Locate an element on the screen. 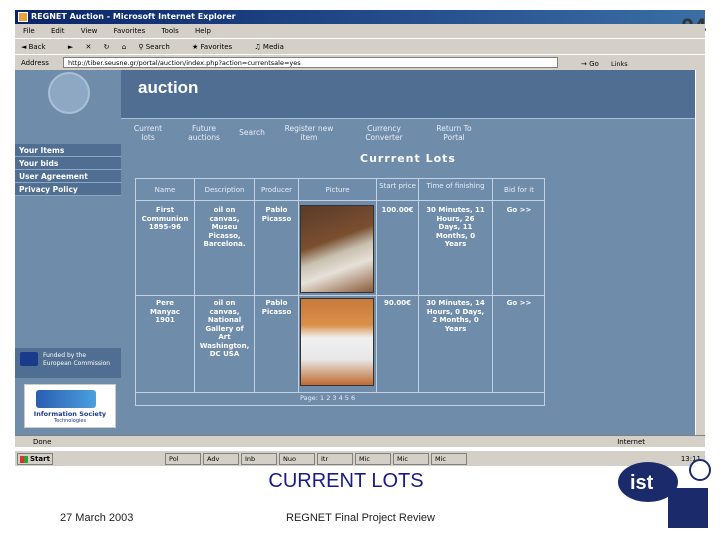  nav-search: Search is located at coordinates (252, 132).